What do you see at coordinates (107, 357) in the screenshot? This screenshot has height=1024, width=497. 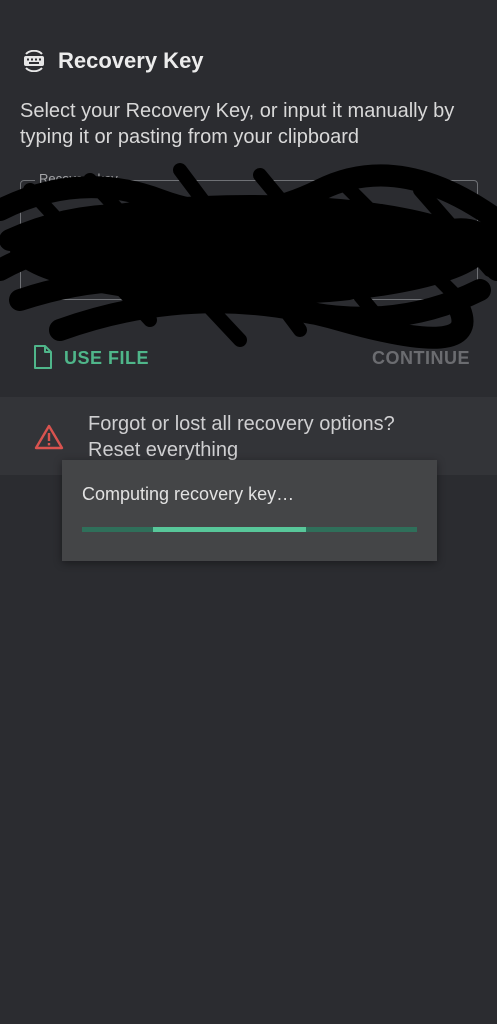 I see `use-file-label: USE FILE` at bounding box center [107, 357].